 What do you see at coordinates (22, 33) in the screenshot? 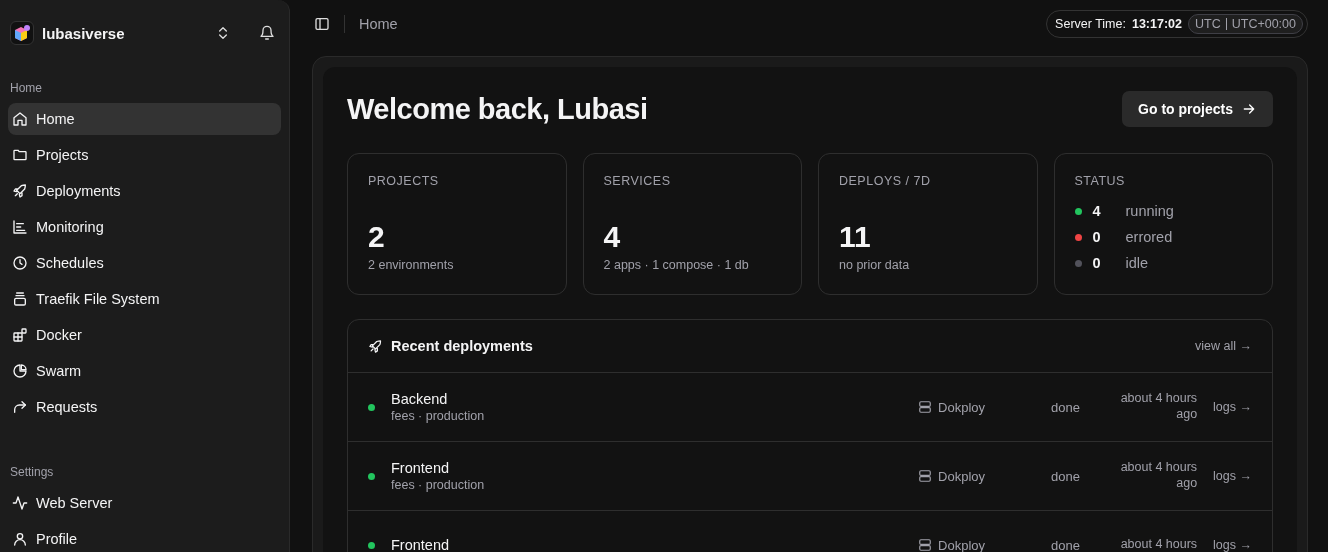
I see `cubes-logo-icon` at bounding box center [22, 33].